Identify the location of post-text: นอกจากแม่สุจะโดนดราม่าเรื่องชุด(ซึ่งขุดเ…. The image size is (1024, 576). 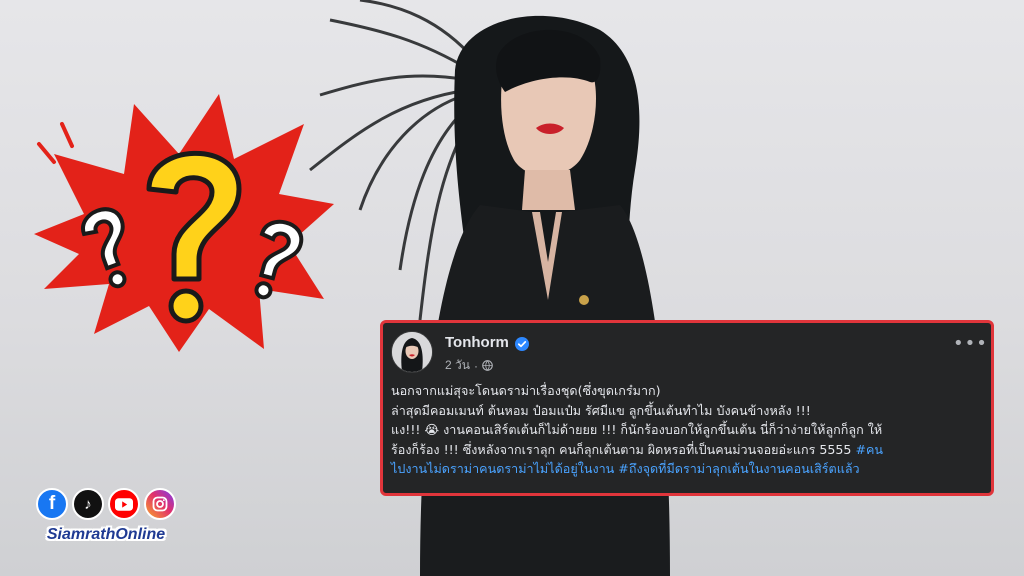
(687, 430).